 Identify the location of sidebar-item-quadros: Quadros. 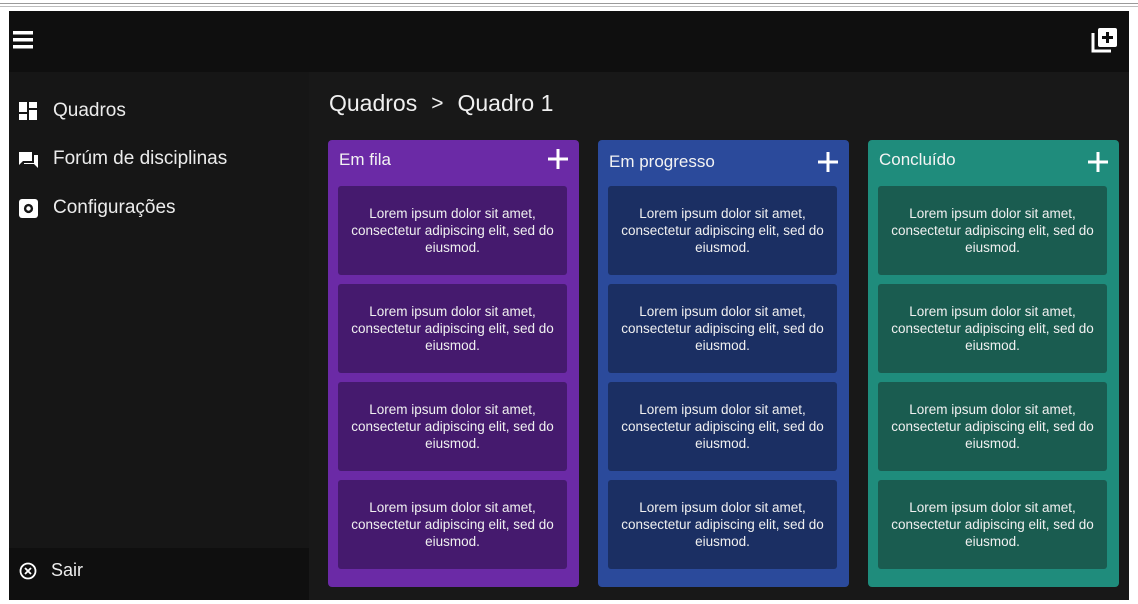
(72, 111).